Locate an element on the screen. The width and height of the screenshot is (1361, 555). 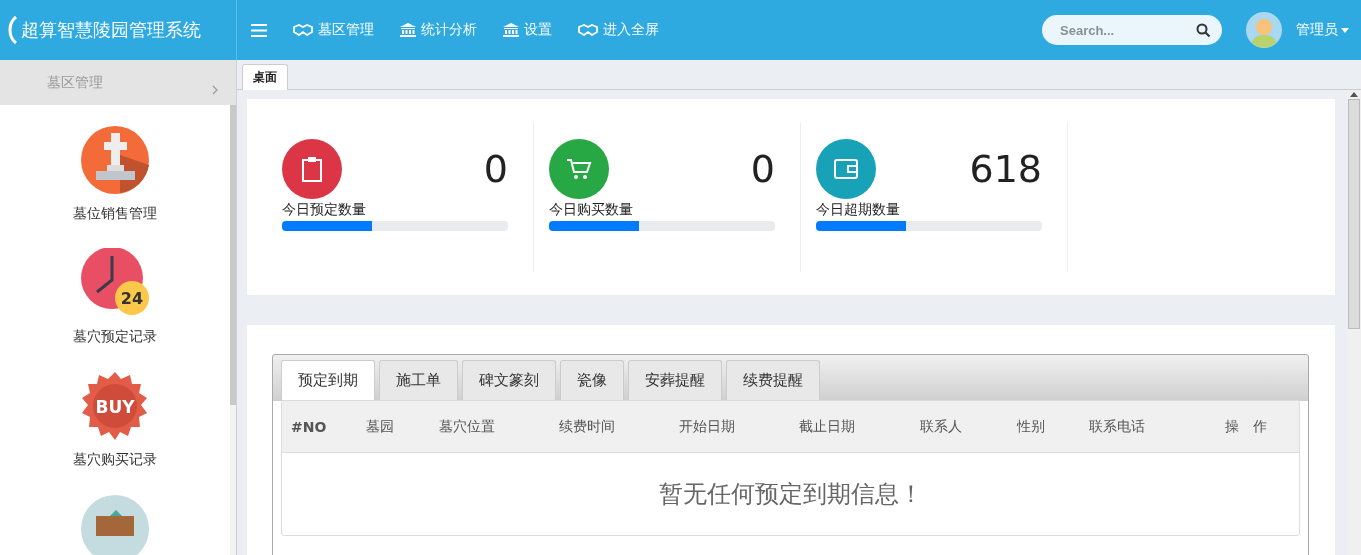
avatar-icon is located at coordinates (1264, 30).